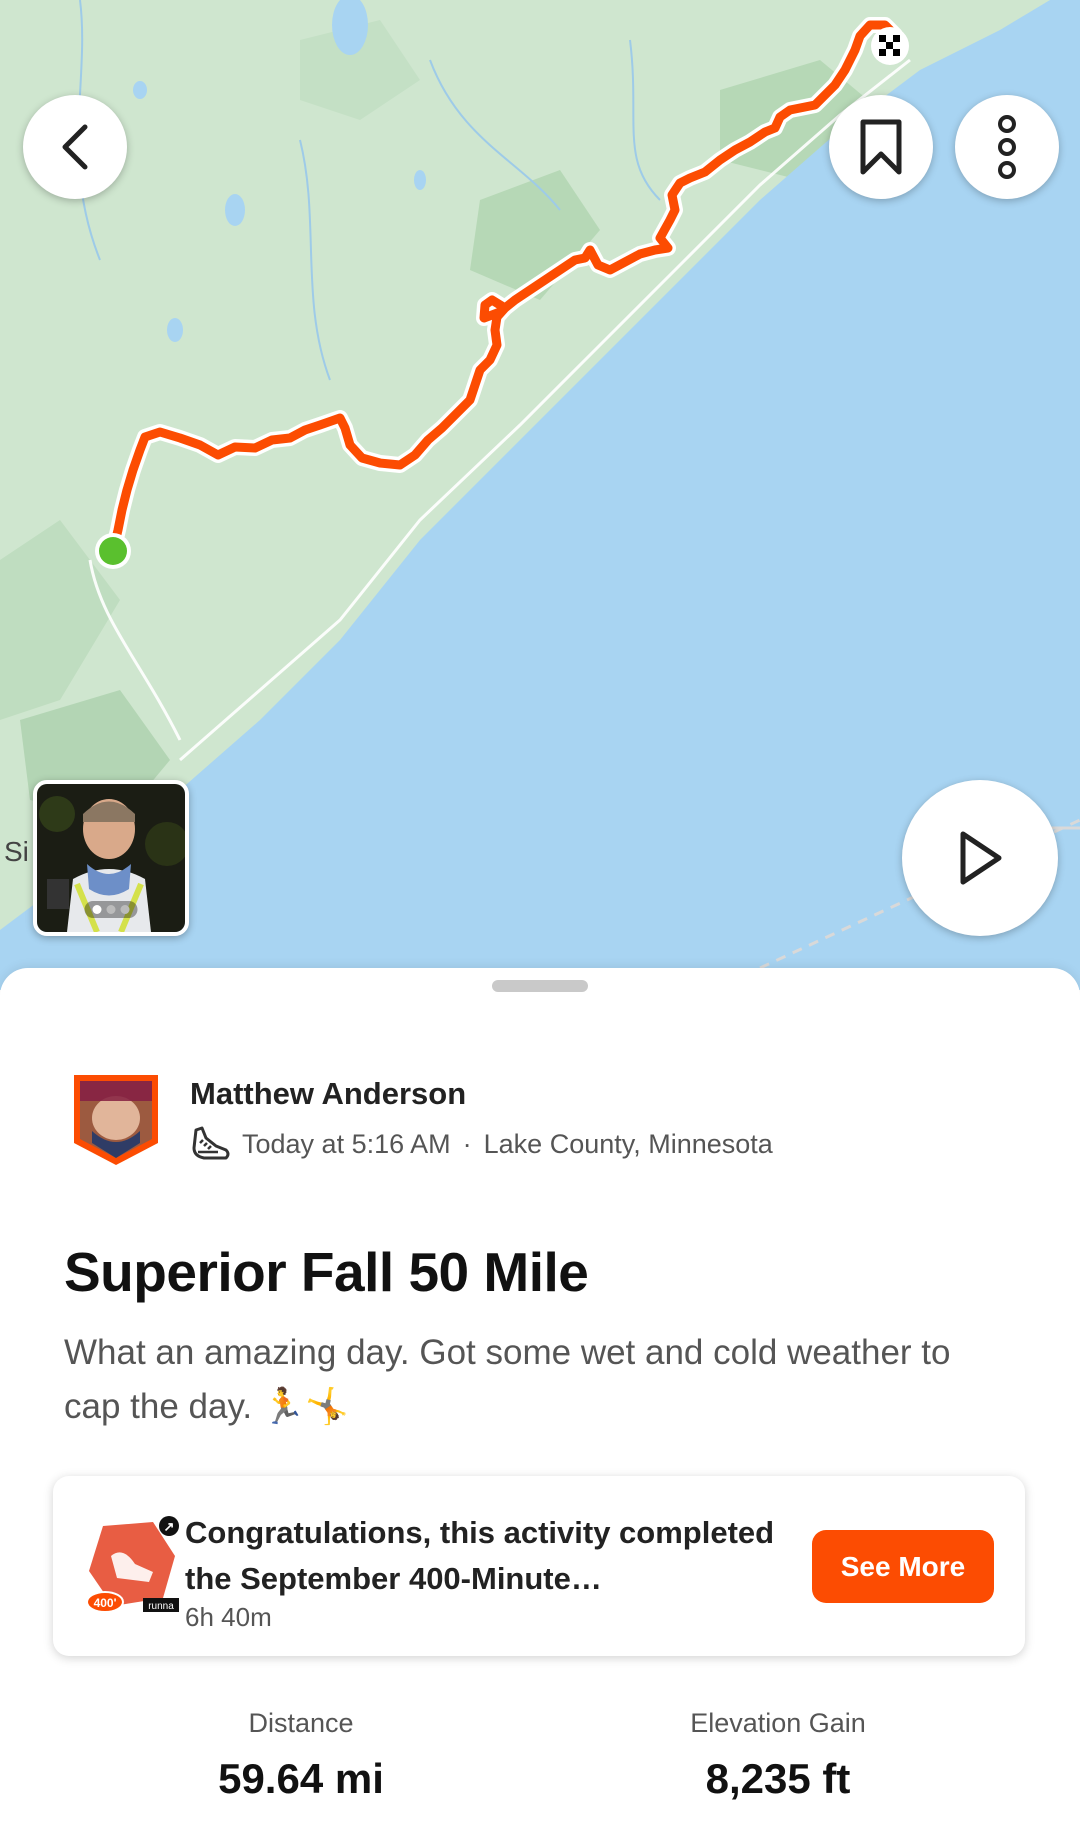 Image resolution: width=1080 pixels, height=1825 pixels. I want to click on more-options-button, so click(1007, 147).